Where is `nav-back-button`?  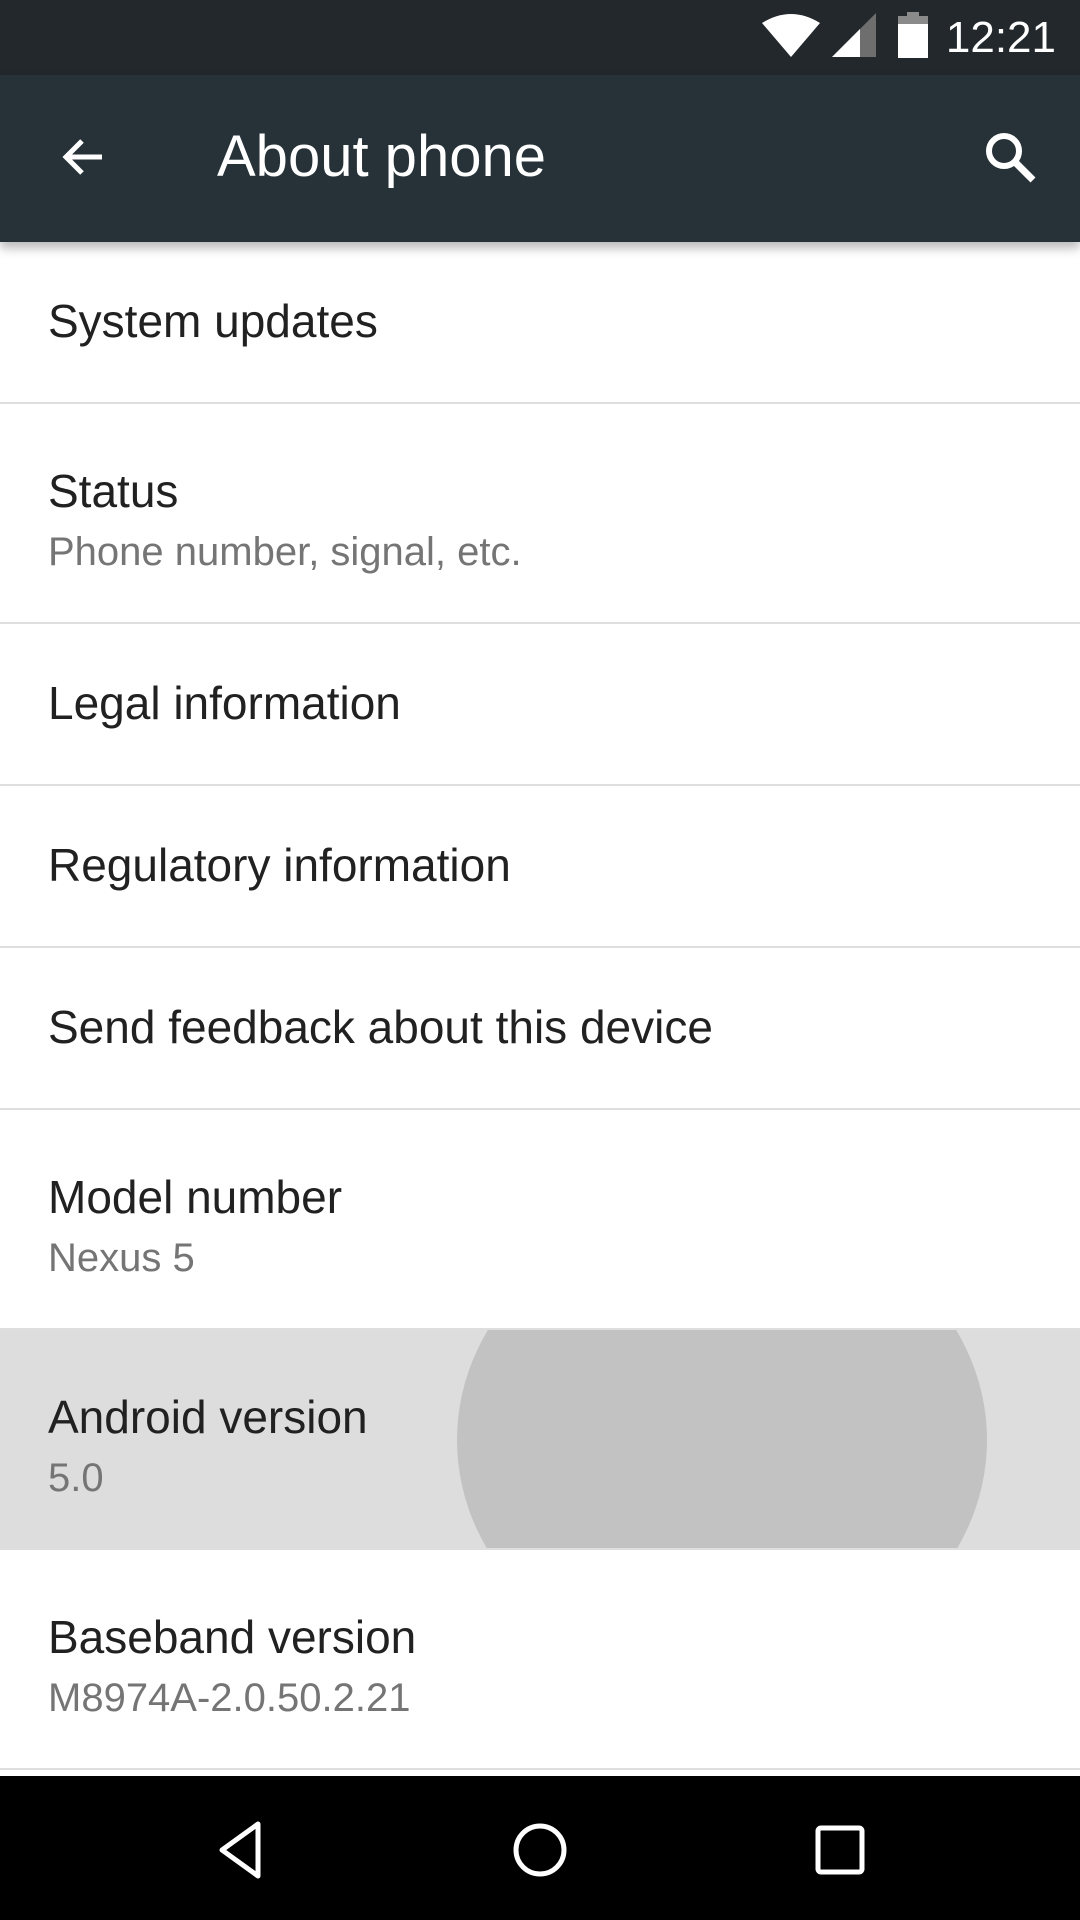 nav-back-button is located at coordinates (241, 1852).